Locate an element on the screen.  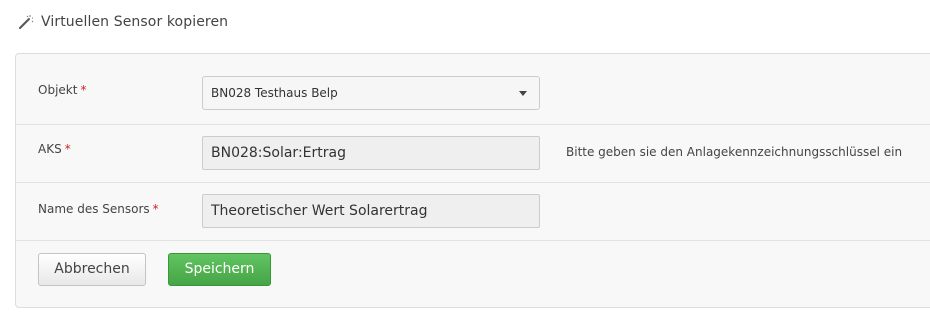
page-header: Virtuellen Sensor kopieren is located at coordinates (123, 22).